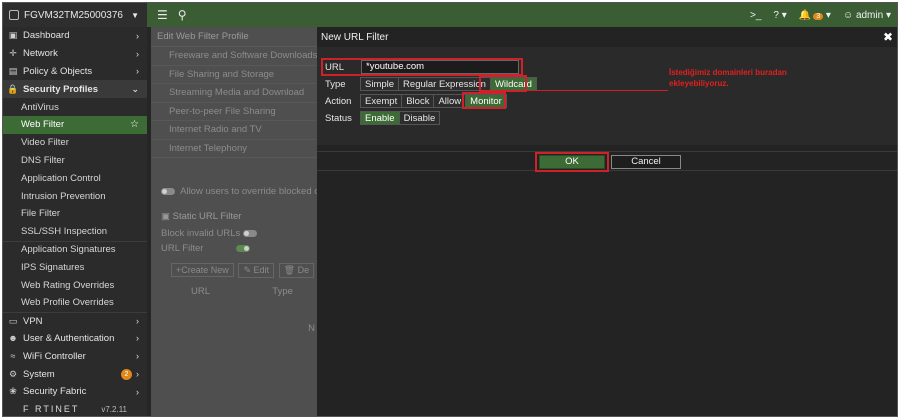 The height and width of the screenshot is (419, 900). What do you see at coordinates (69, 338) in the screenshot?
I see `sidebar-item-label: User & Authentication` at bounding box center [69, 338].